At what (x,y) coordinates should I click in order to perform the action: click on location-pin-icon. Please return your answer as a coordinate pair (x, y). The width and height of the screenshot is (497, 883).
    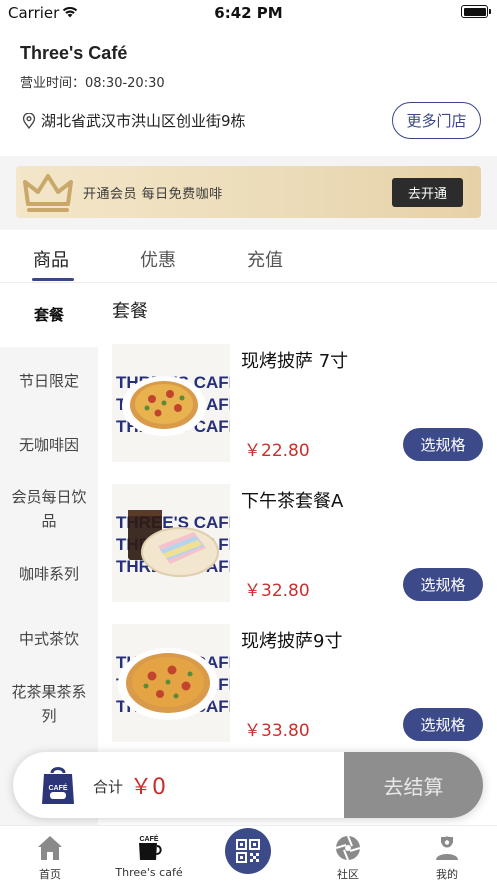
    Looking at the image, I should click on (29, 120).